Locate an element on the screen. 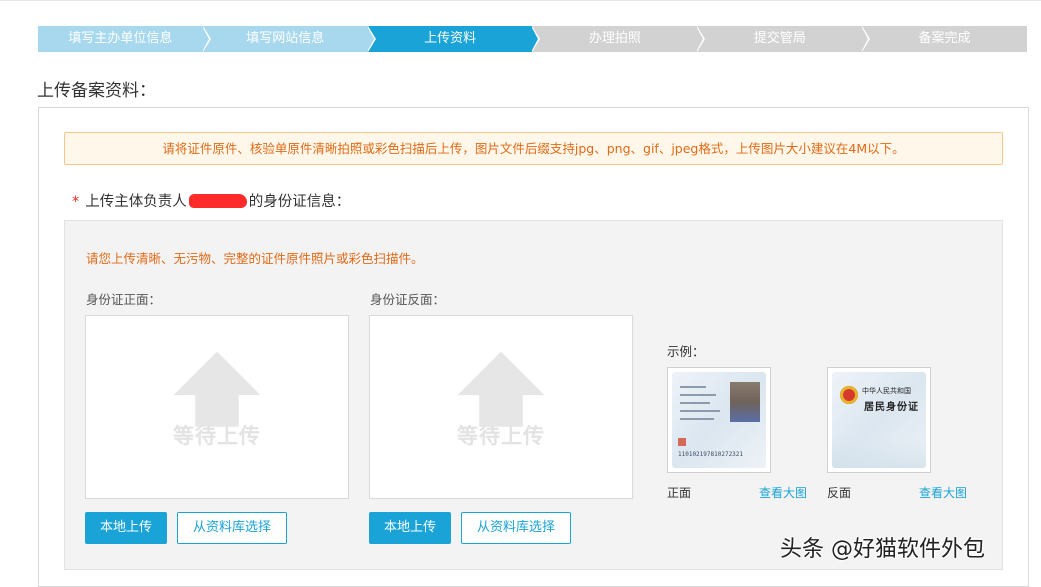 The width and height of the screenshot is (1041, 587). section-title: 上传备案资料： is located at coordinates (96, 91).